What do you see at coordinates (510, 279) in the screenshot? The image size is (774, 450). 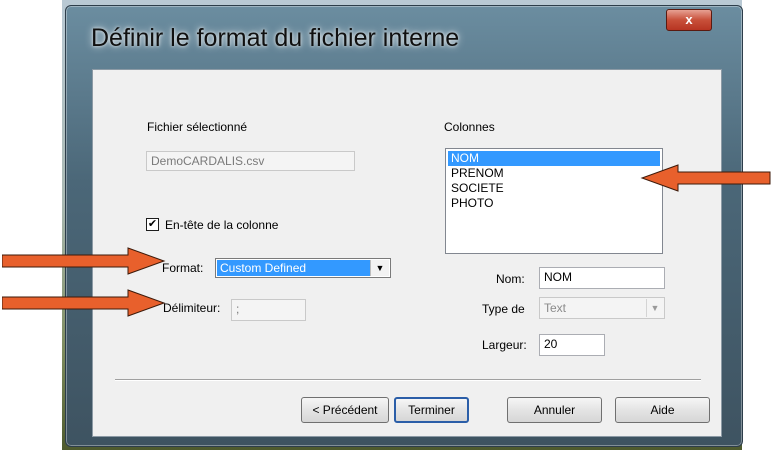 I see `name-label: Nom:` at bounding box center [510, 279].